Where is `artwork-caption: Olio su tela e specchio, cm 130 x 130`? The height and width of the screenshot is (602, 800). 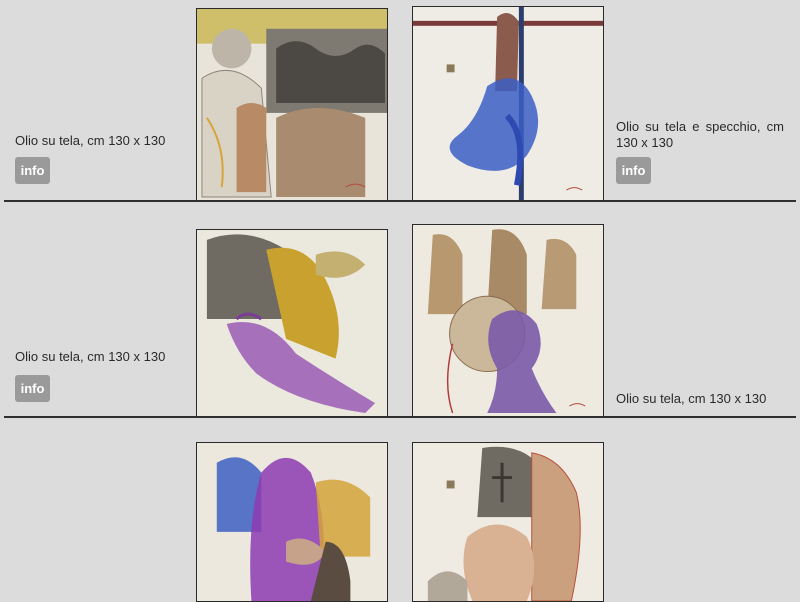 artwork-caption: Olio su tela e specchio, cm 130 x 130 is located at coordinates (700, 134).